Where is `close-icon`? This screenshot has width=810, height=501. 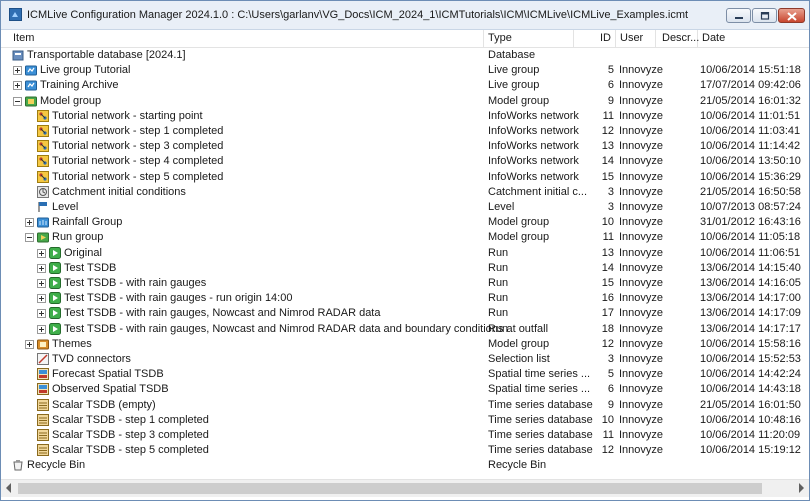
close-icon is located at coordinates (792, 16).